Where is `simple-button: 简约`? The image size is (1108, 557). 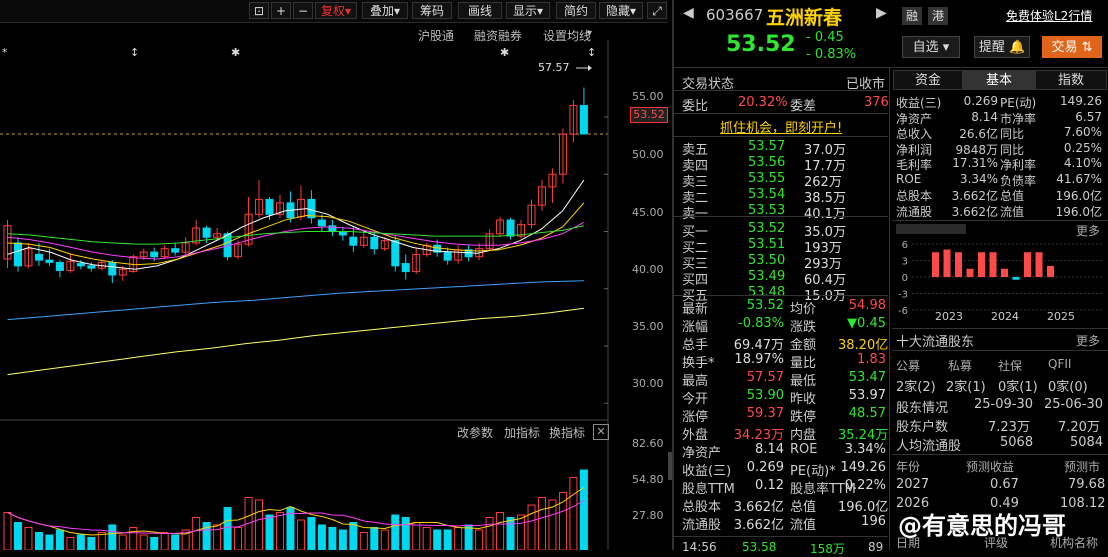 simple-button: 简约 is located at coordinates (576, 10).